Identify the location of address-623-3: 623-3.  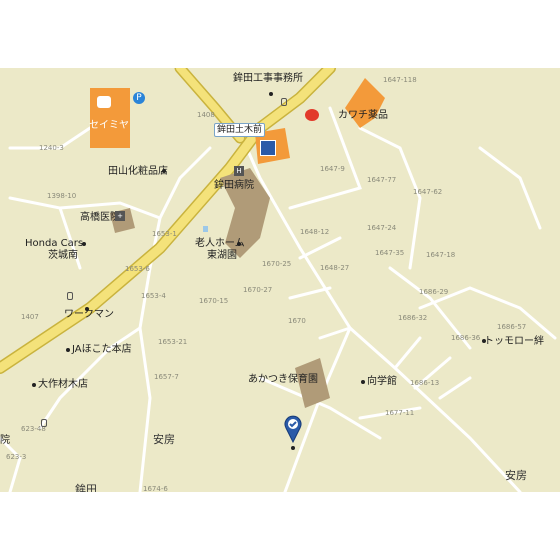
(16, 457).